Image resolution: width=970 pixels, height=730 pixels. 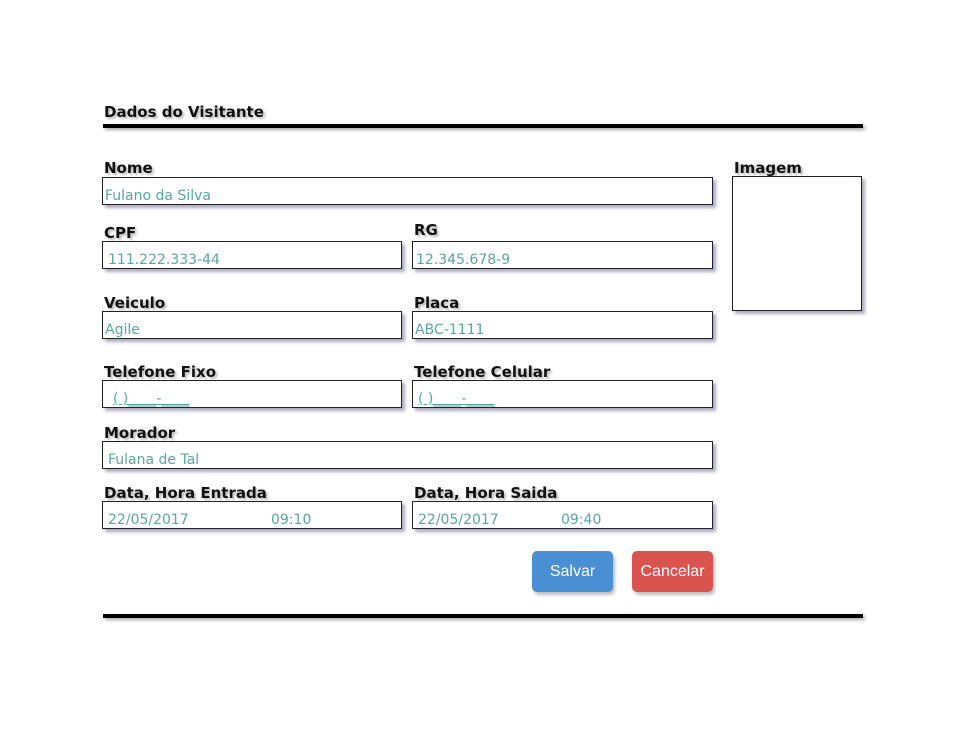 I want to click on cancel-button: Cancelar, so click(x=672, y=571).